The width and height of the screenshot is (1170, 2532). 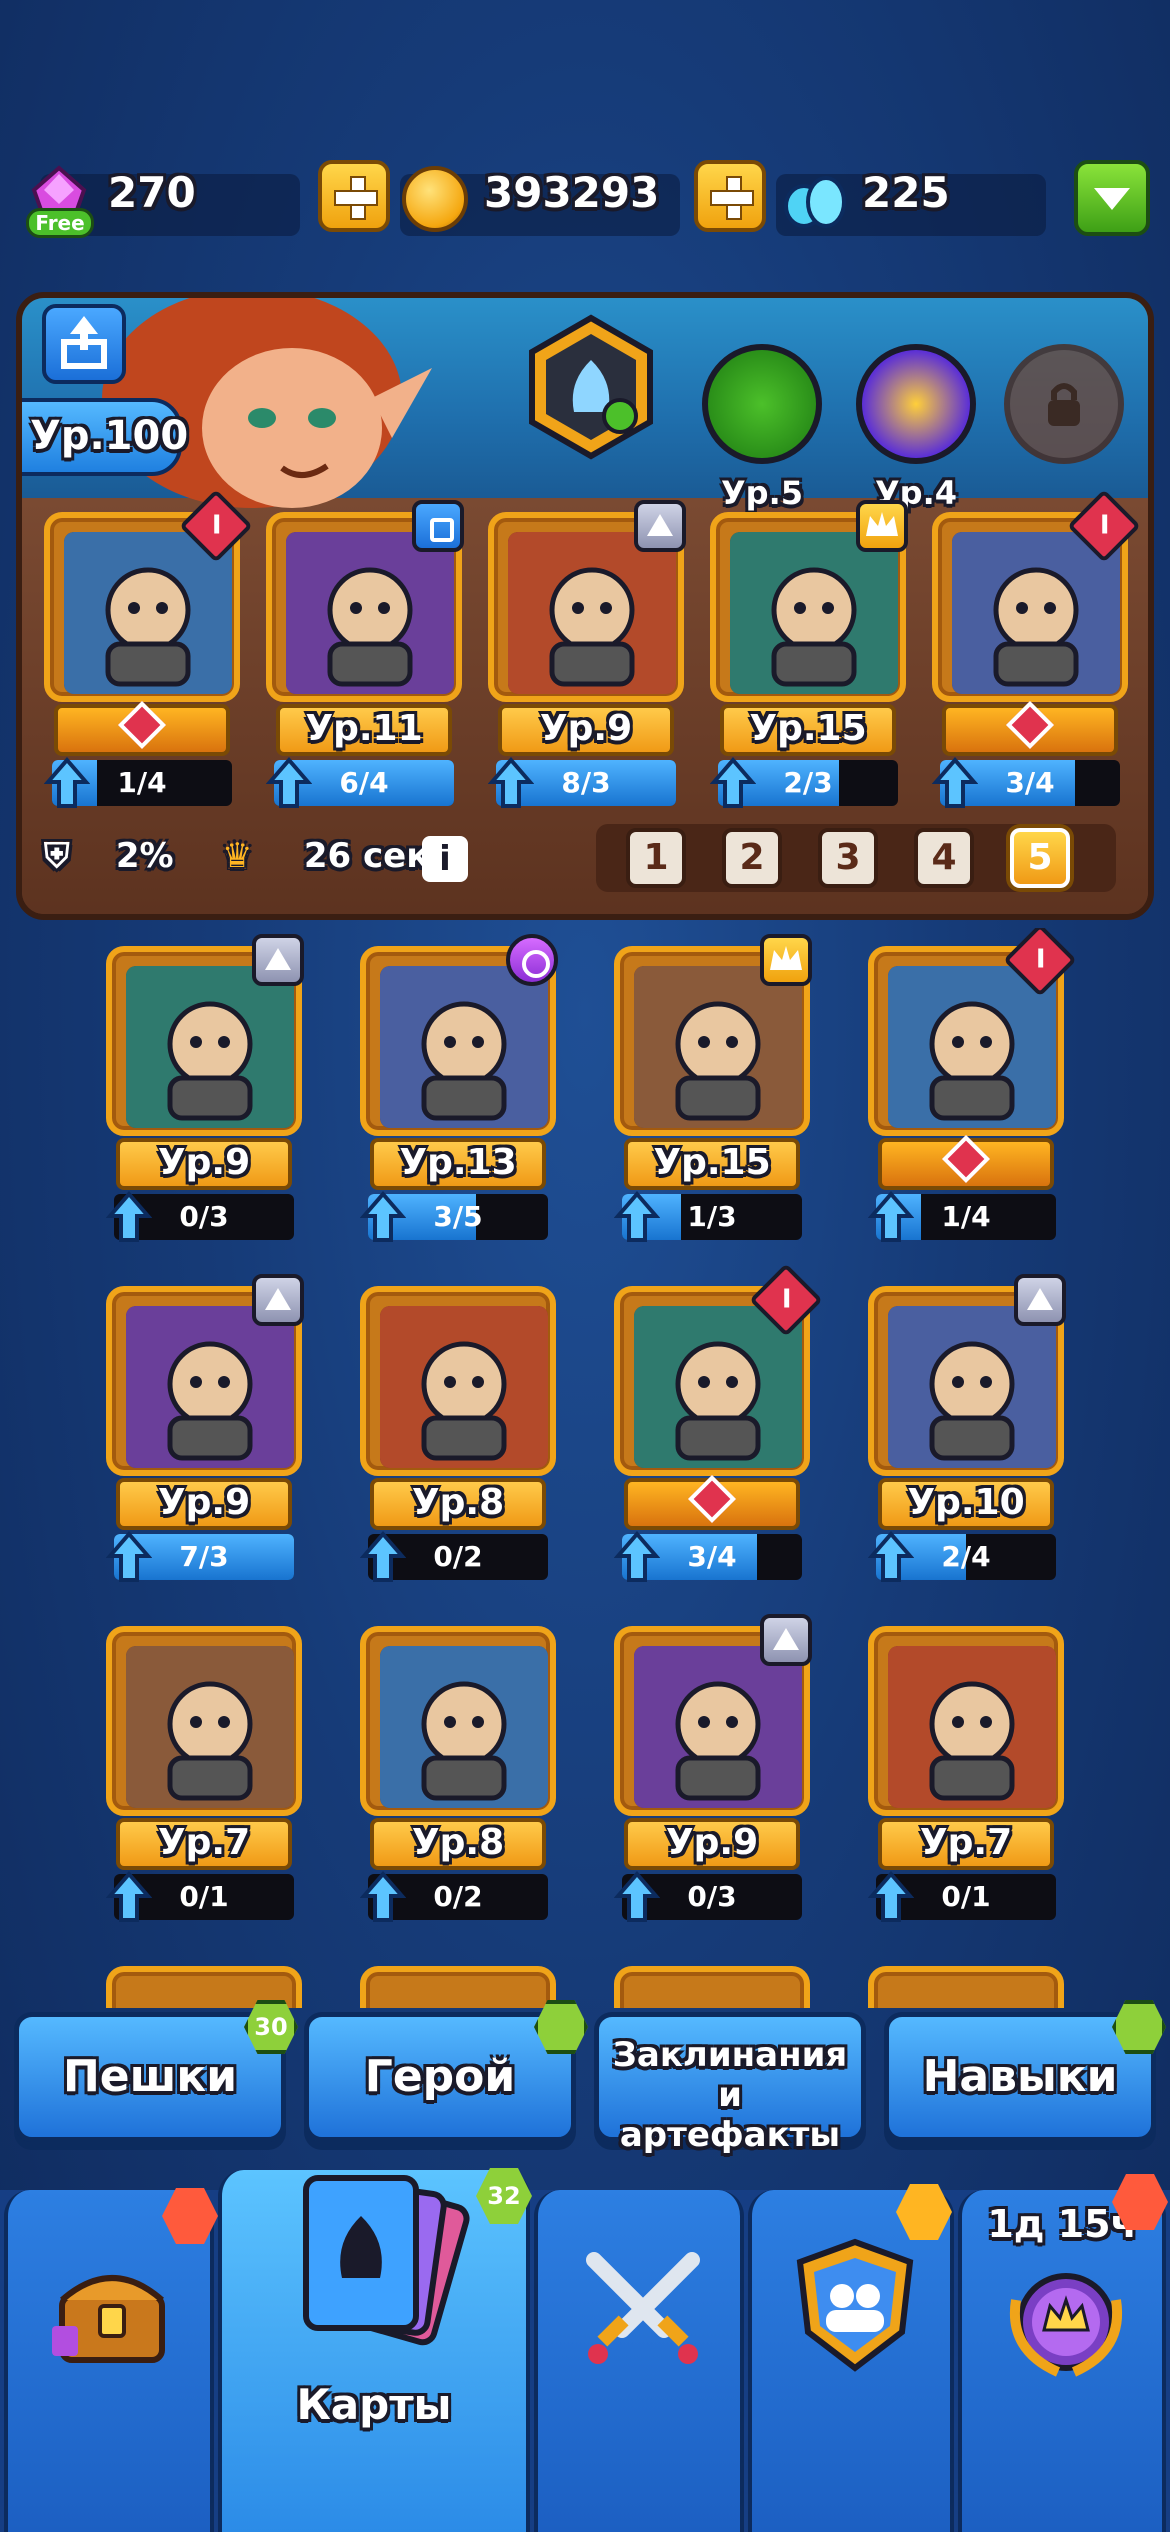 What do you see at coordinates (57, 856) in the screenshot?
I see `rank-shield-icon: ⛨` at bounding box center [57, 856].